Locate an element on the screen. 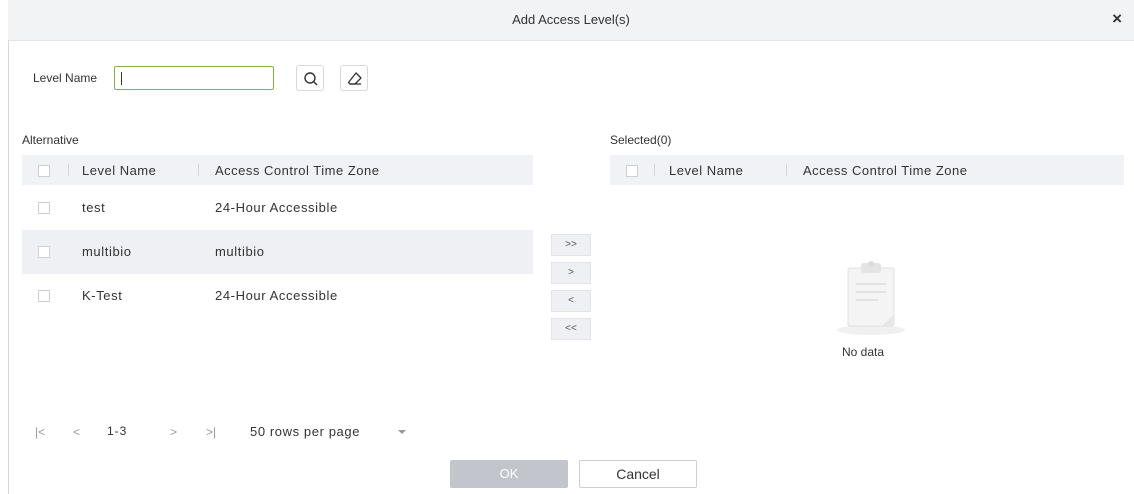 Image resolution: width=1134 pixels, height=494 pixels. clear-button is located at coordinates (354, 78).